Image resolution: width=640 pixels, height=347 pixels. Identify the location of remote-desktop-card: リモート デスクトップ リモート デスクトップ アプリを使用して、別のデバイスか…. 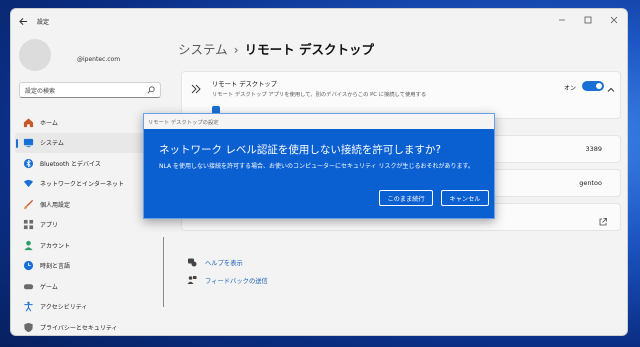
(401, 95).